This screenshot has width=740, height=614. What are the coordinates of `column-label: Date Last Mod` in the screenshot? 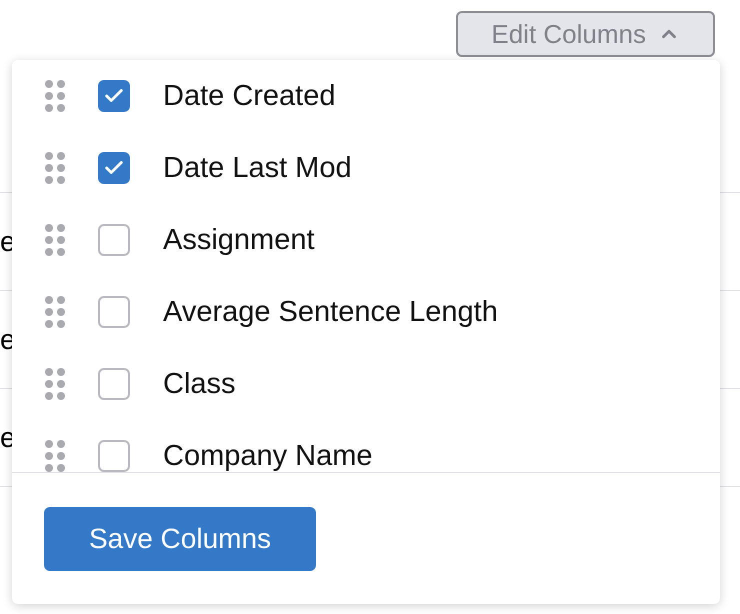 It's located at (257, 168).